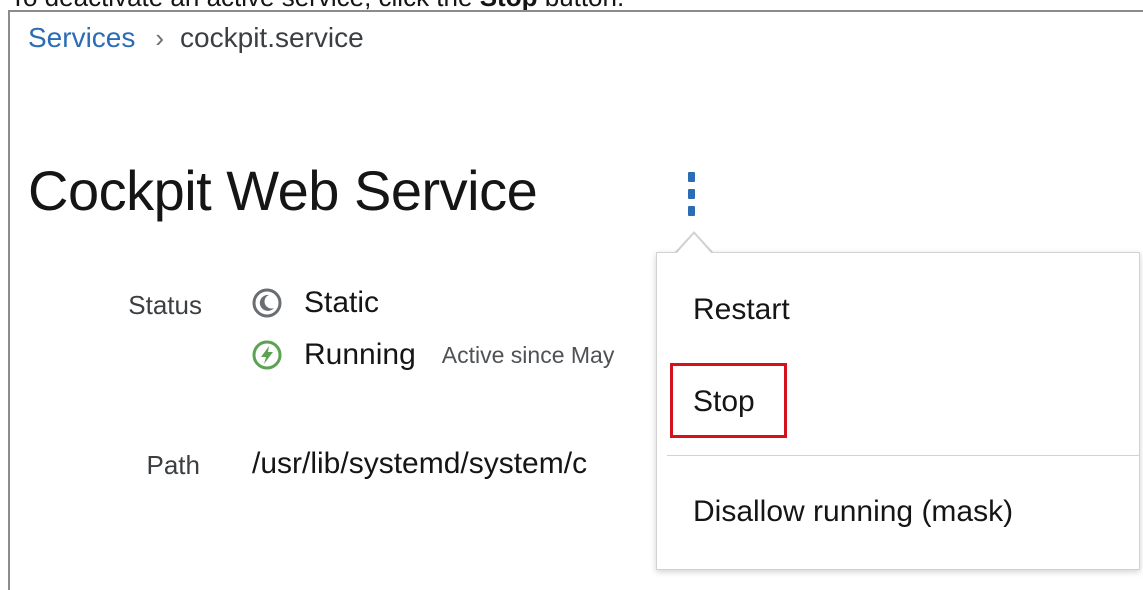  I want to click on kebab-menu-icon, so click(691, 194).